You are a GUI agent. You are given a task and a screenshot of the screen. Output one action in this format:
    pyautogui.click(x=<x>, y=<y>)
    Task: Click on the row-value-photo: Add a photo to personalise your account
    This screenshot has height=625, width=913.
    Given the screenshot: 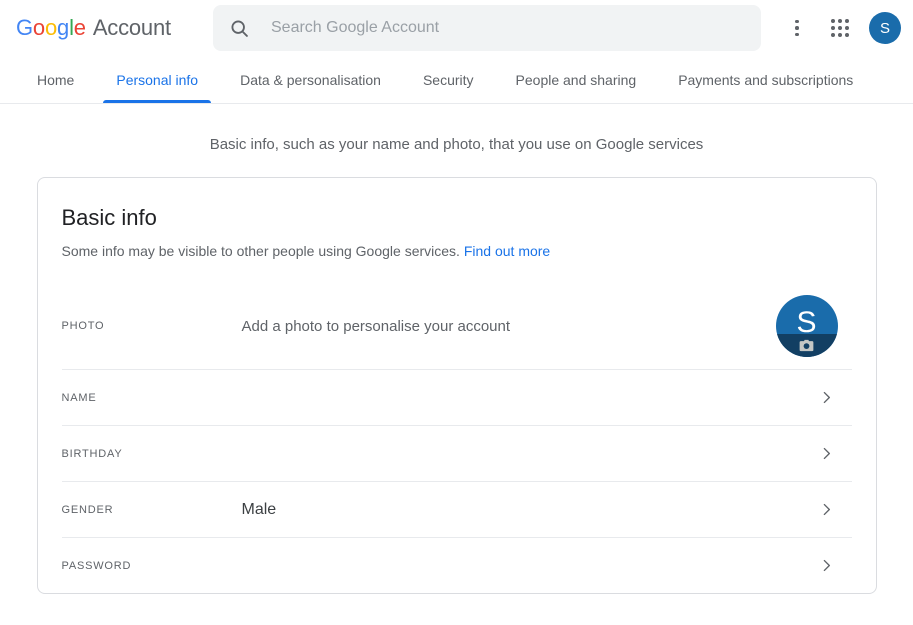 What is the action you would take?
    pyautogui.click(x=376, y=326)
    